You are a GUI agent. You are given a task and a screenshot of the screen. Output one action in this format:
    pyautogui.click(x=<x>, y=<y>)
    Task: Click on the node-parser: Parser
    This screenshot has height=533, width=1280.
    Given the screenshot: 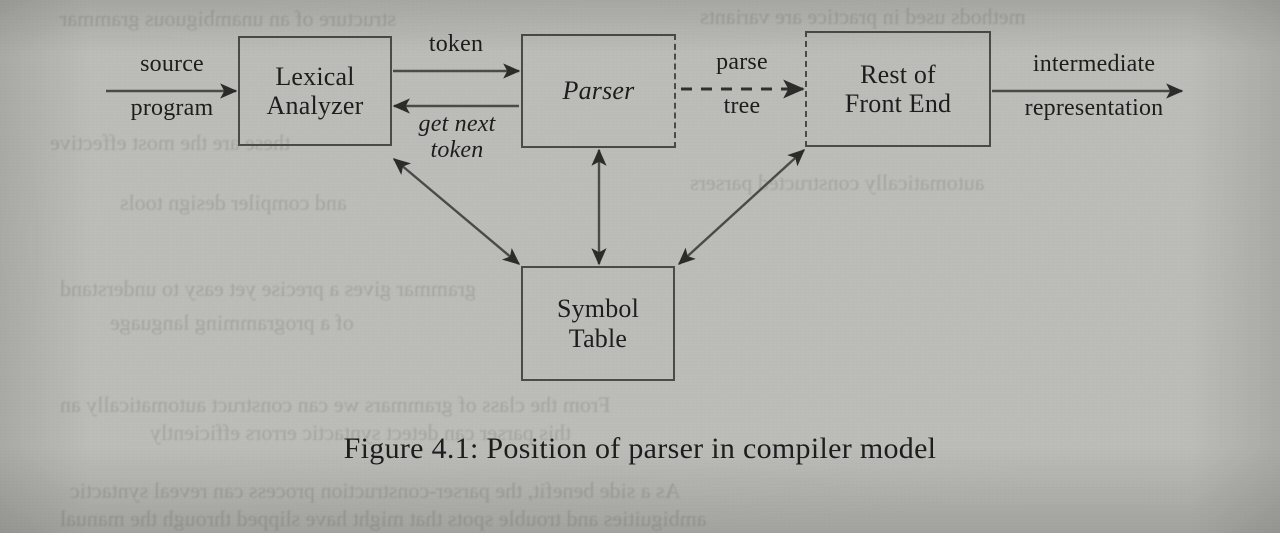 What is the action you would take?
    pyautogui.click(x=598, y=91)
    